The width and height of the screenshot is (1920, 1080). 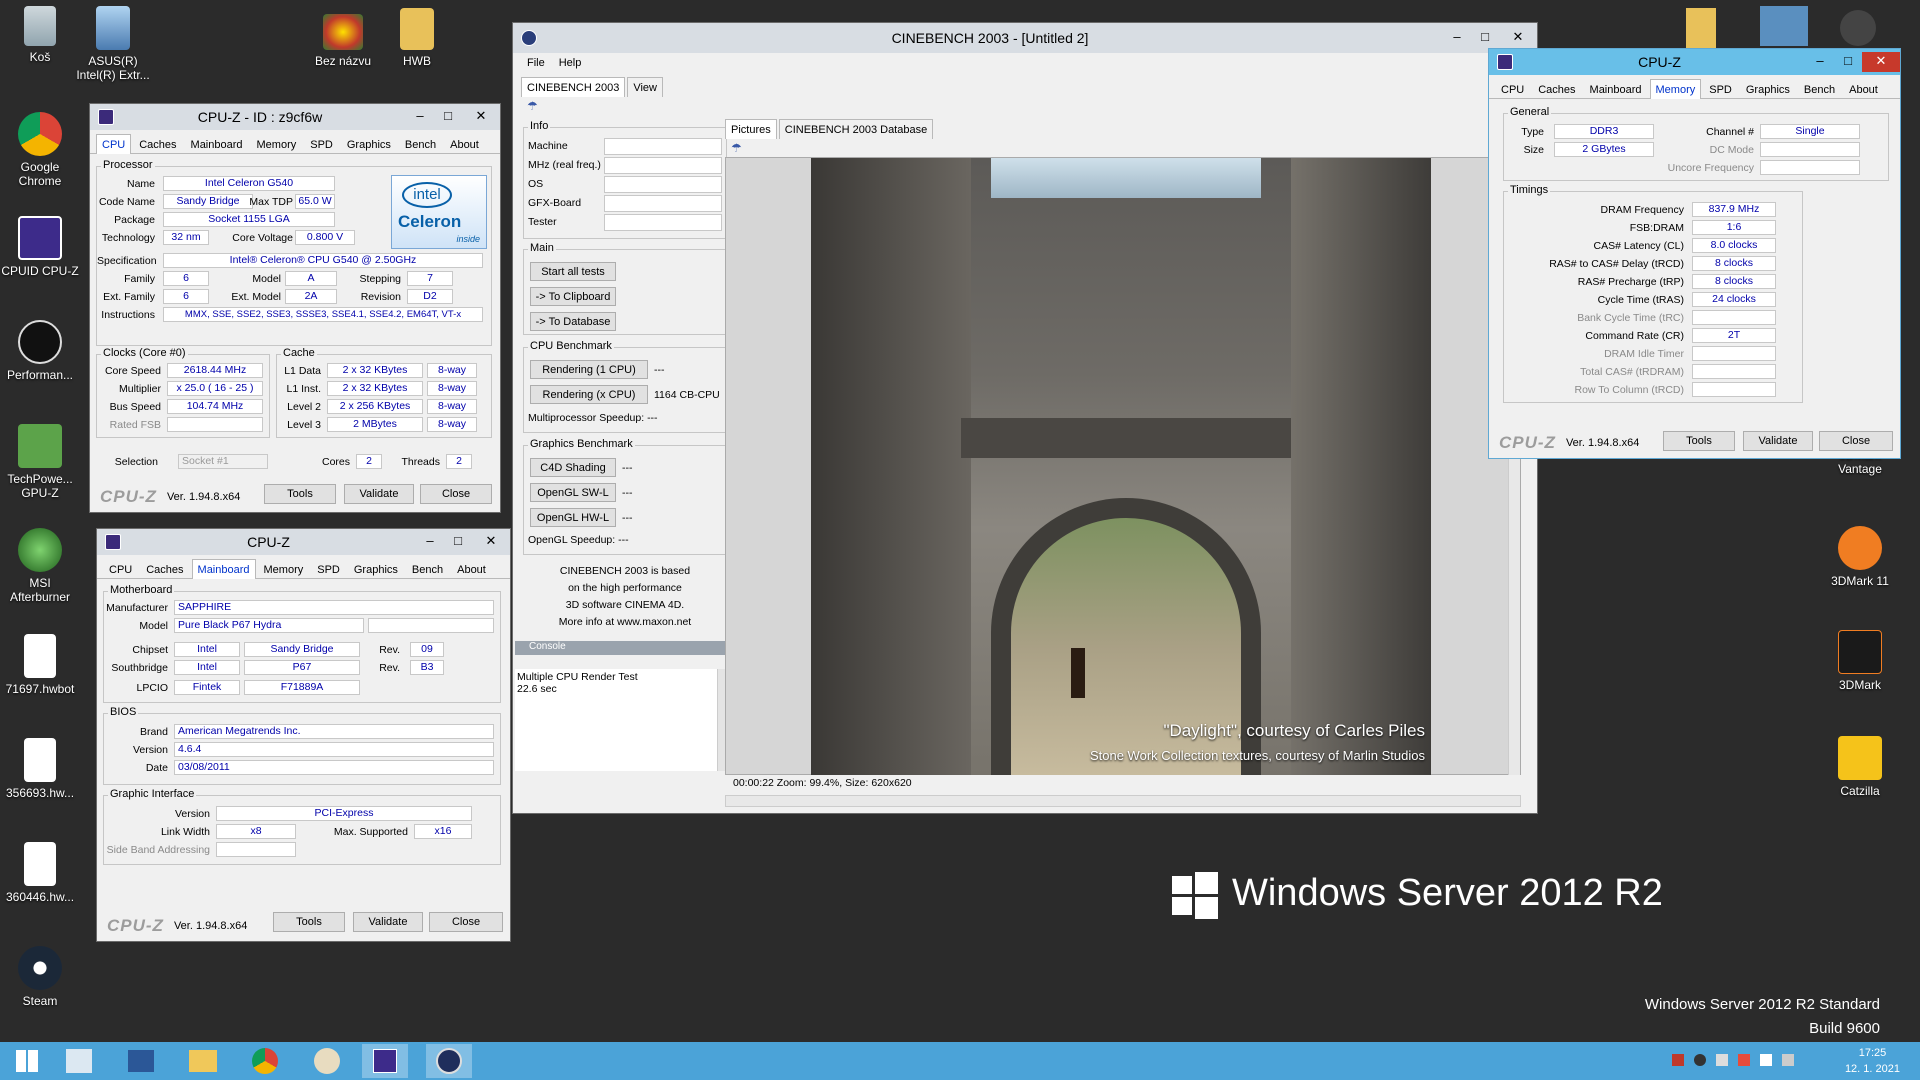 What do you see at coordinates (663, 146) in the screenshot?
I see `machine-input` at bounding box center [663, 146].